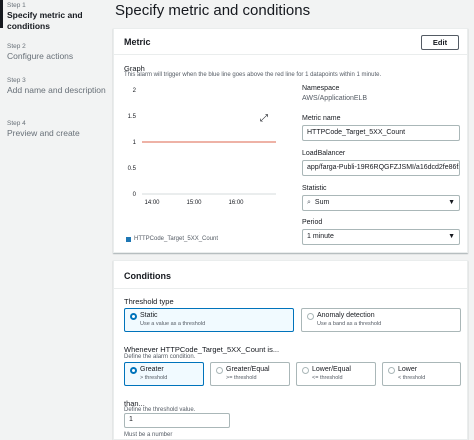  Describe the element at coordinates (241, 378) in the screenshot. I see `tile-description: >= threshold` at that location.